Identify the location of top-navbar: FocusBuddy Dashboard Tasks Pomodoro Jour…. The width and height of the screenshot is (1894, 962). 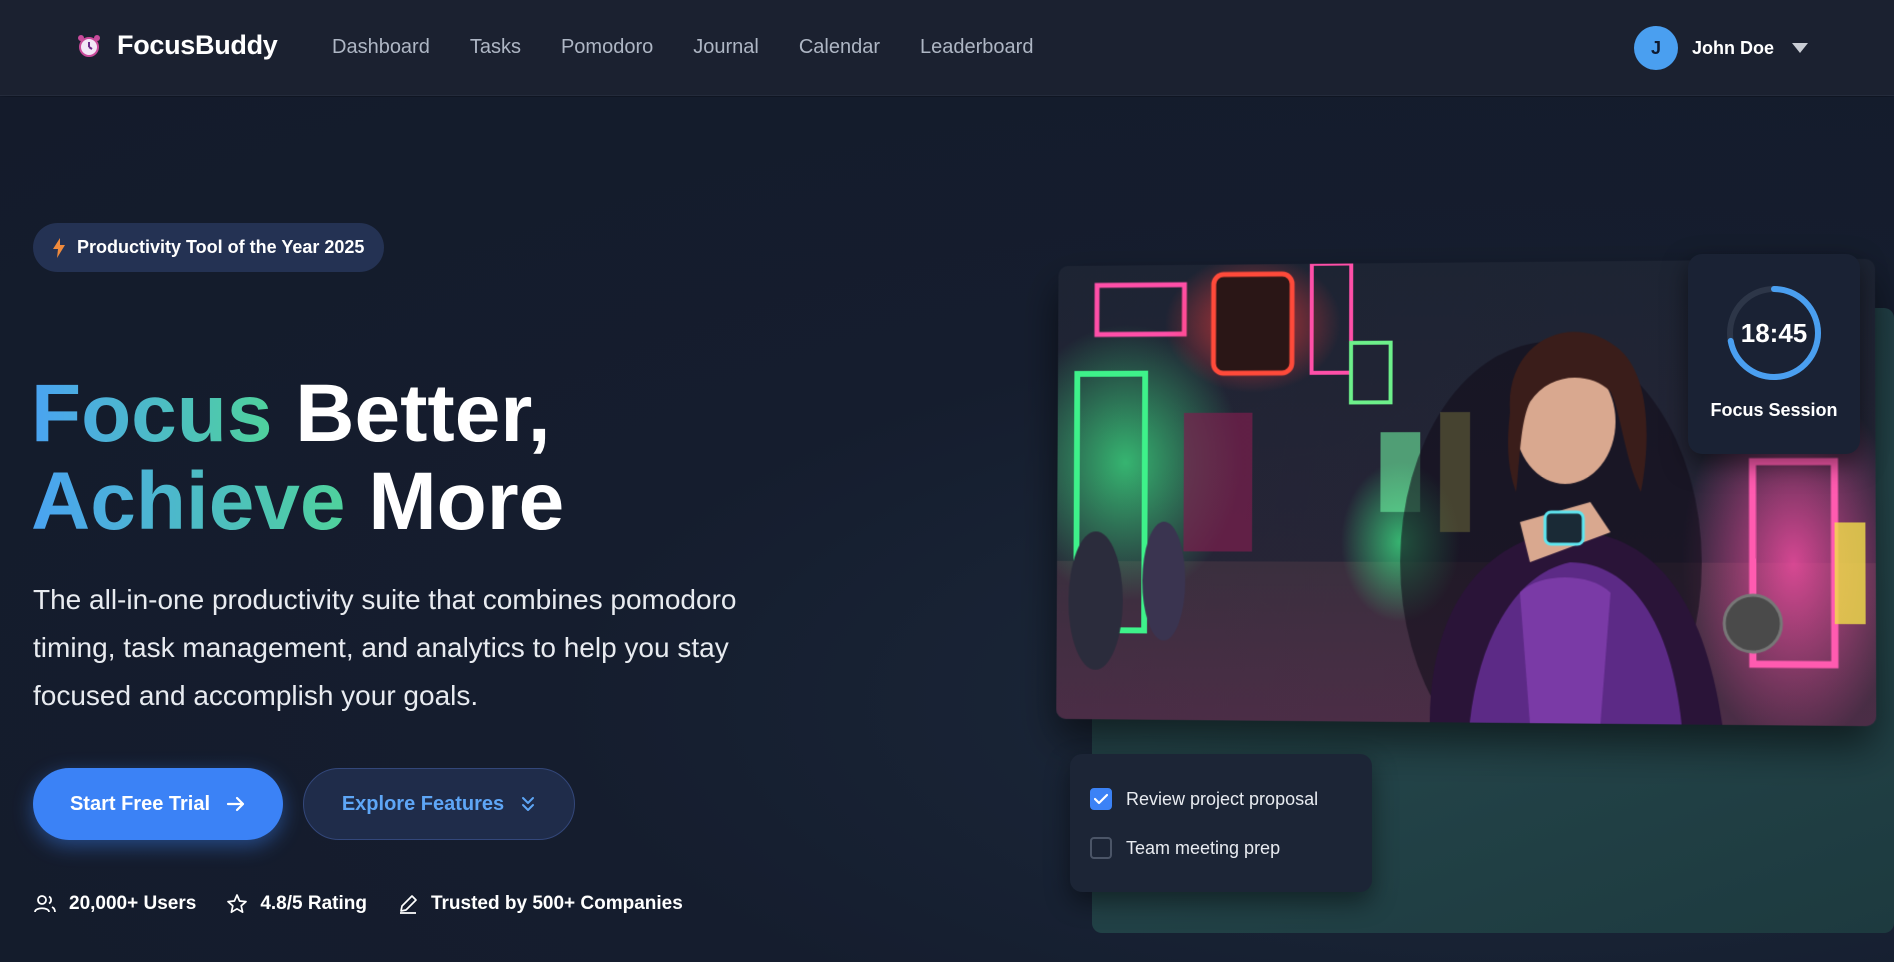
(947, 48).